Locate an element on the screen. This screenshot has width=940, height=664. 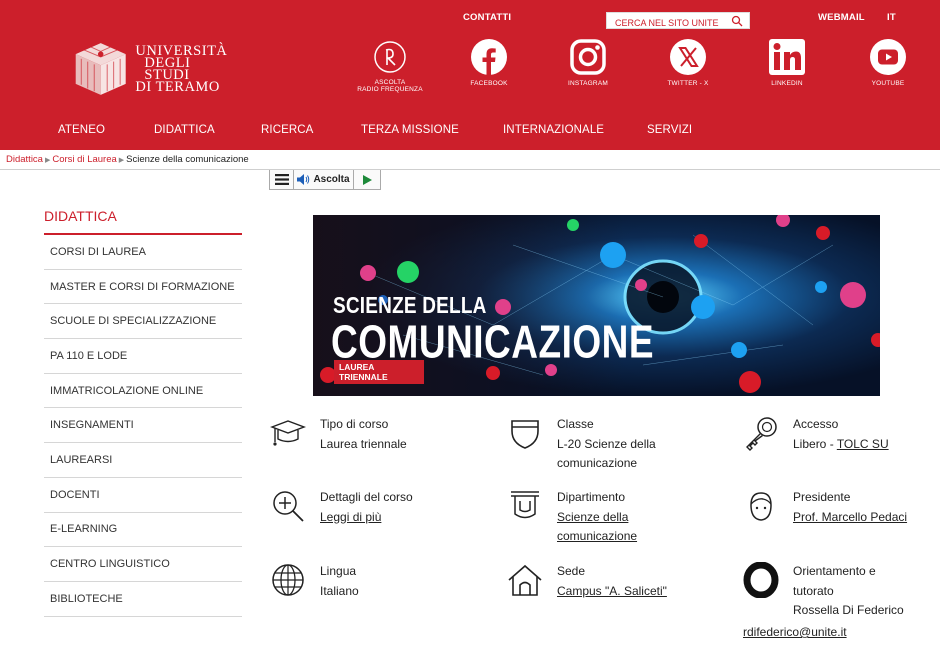
youtube-label: YOUTUBE is located at coordinates (888, 83).